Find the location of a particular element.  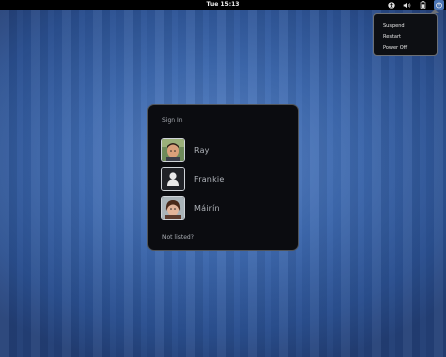

clock: Tue 15:13 is located at coordinates (223, 5).